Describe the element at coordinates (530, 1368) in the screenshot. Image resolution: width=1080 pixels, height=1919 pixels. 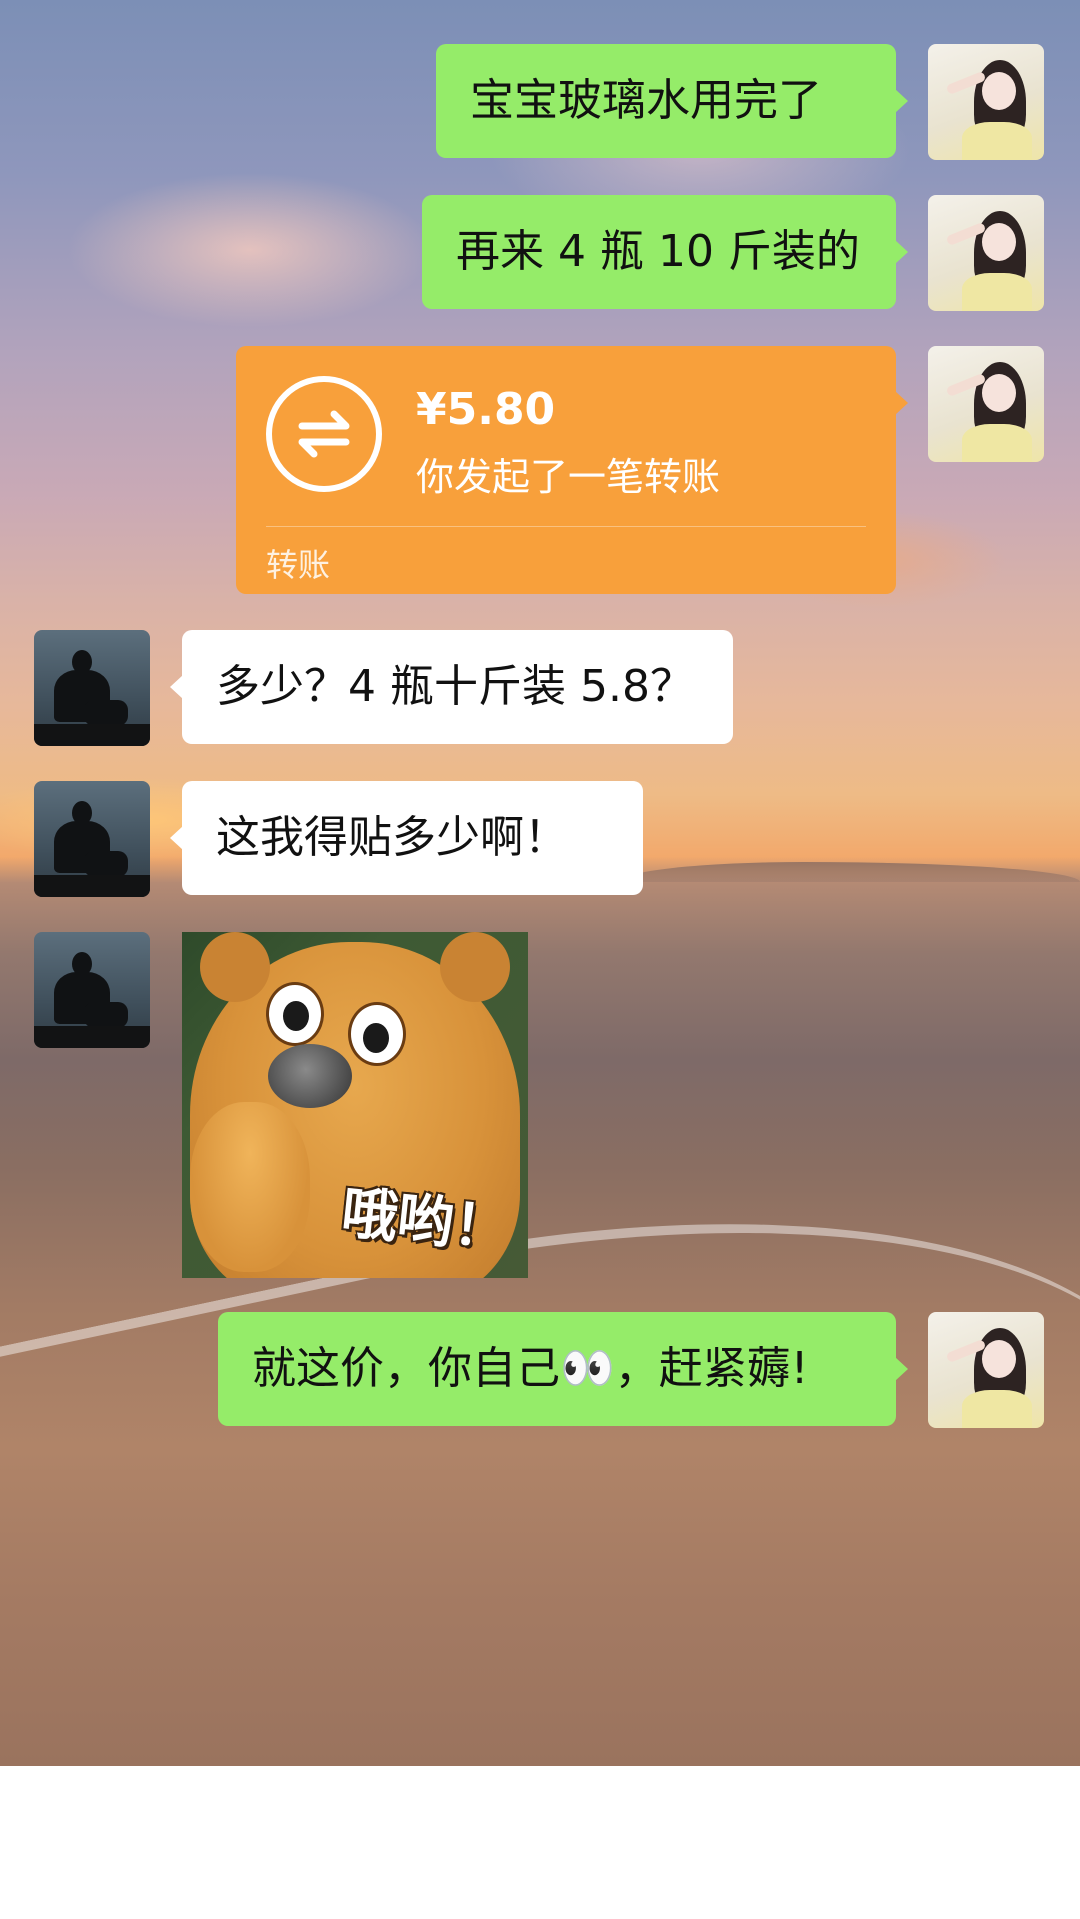
I see `message-text: 就这价，你自己👀，赶紧薅!` at that location.